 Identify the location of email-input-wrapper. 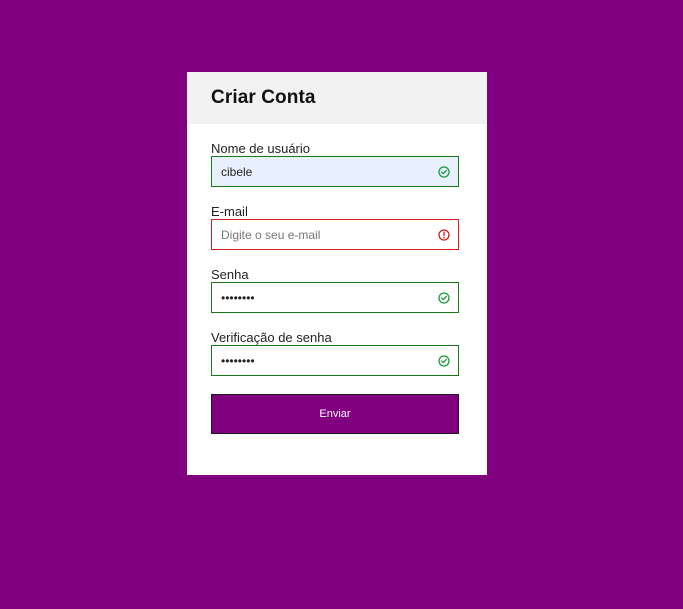
(335, 234).